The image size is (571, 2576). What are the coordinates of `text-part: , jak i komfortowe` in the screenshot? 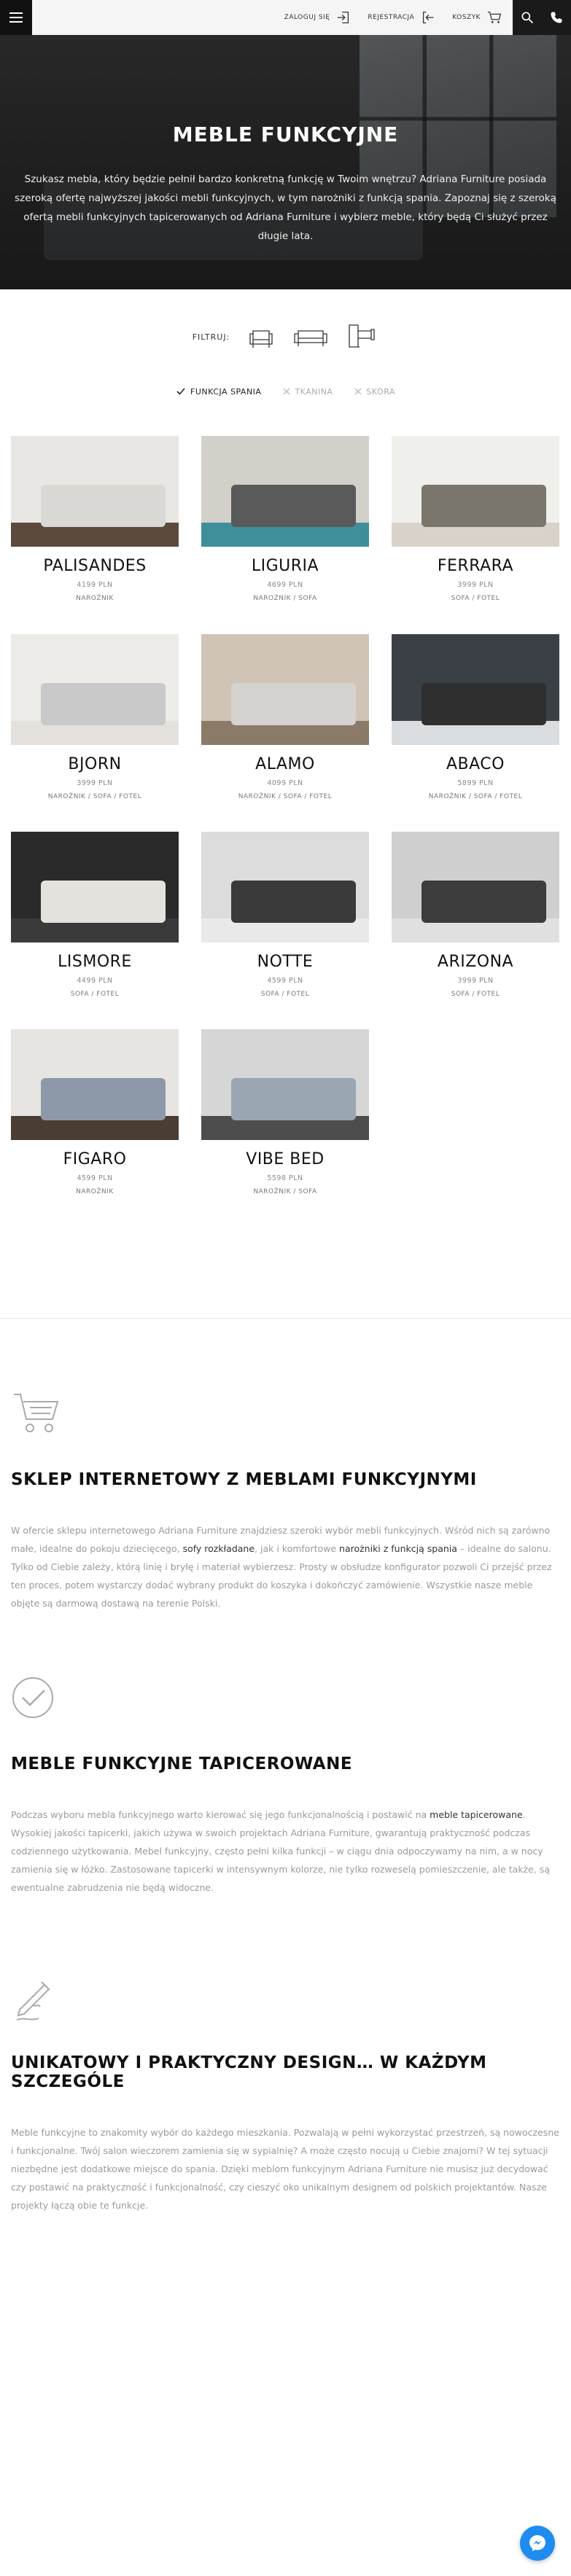 It's located at (297, 1548).